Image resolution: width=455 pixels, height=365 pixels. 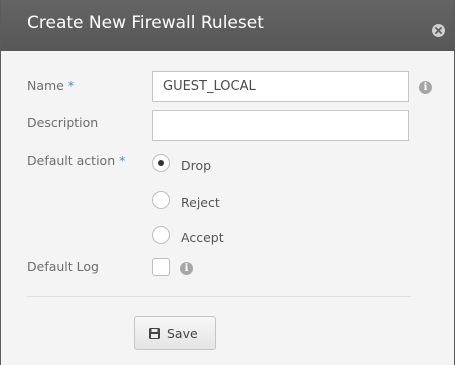 I want to click on description-label: Description, so click(x=62, y=122).